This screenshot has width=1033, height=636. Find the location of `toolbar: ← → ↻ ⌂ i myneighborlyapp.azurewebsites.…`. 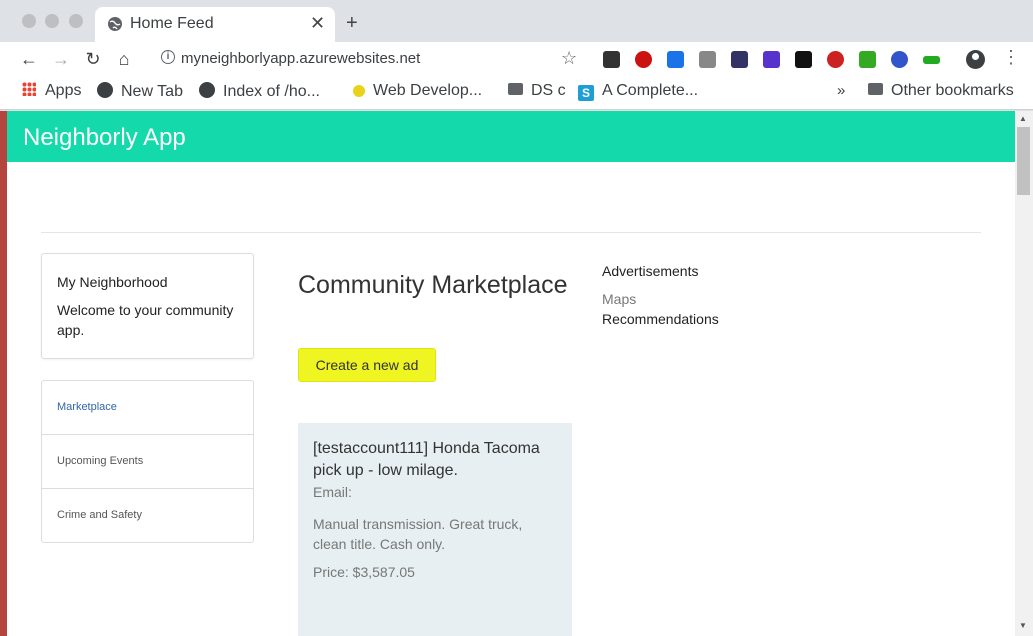

toolbar: ← → ↻ ⌂ i myneighborlyapp.azurewebsites.… is located at coordinates (516, 59).